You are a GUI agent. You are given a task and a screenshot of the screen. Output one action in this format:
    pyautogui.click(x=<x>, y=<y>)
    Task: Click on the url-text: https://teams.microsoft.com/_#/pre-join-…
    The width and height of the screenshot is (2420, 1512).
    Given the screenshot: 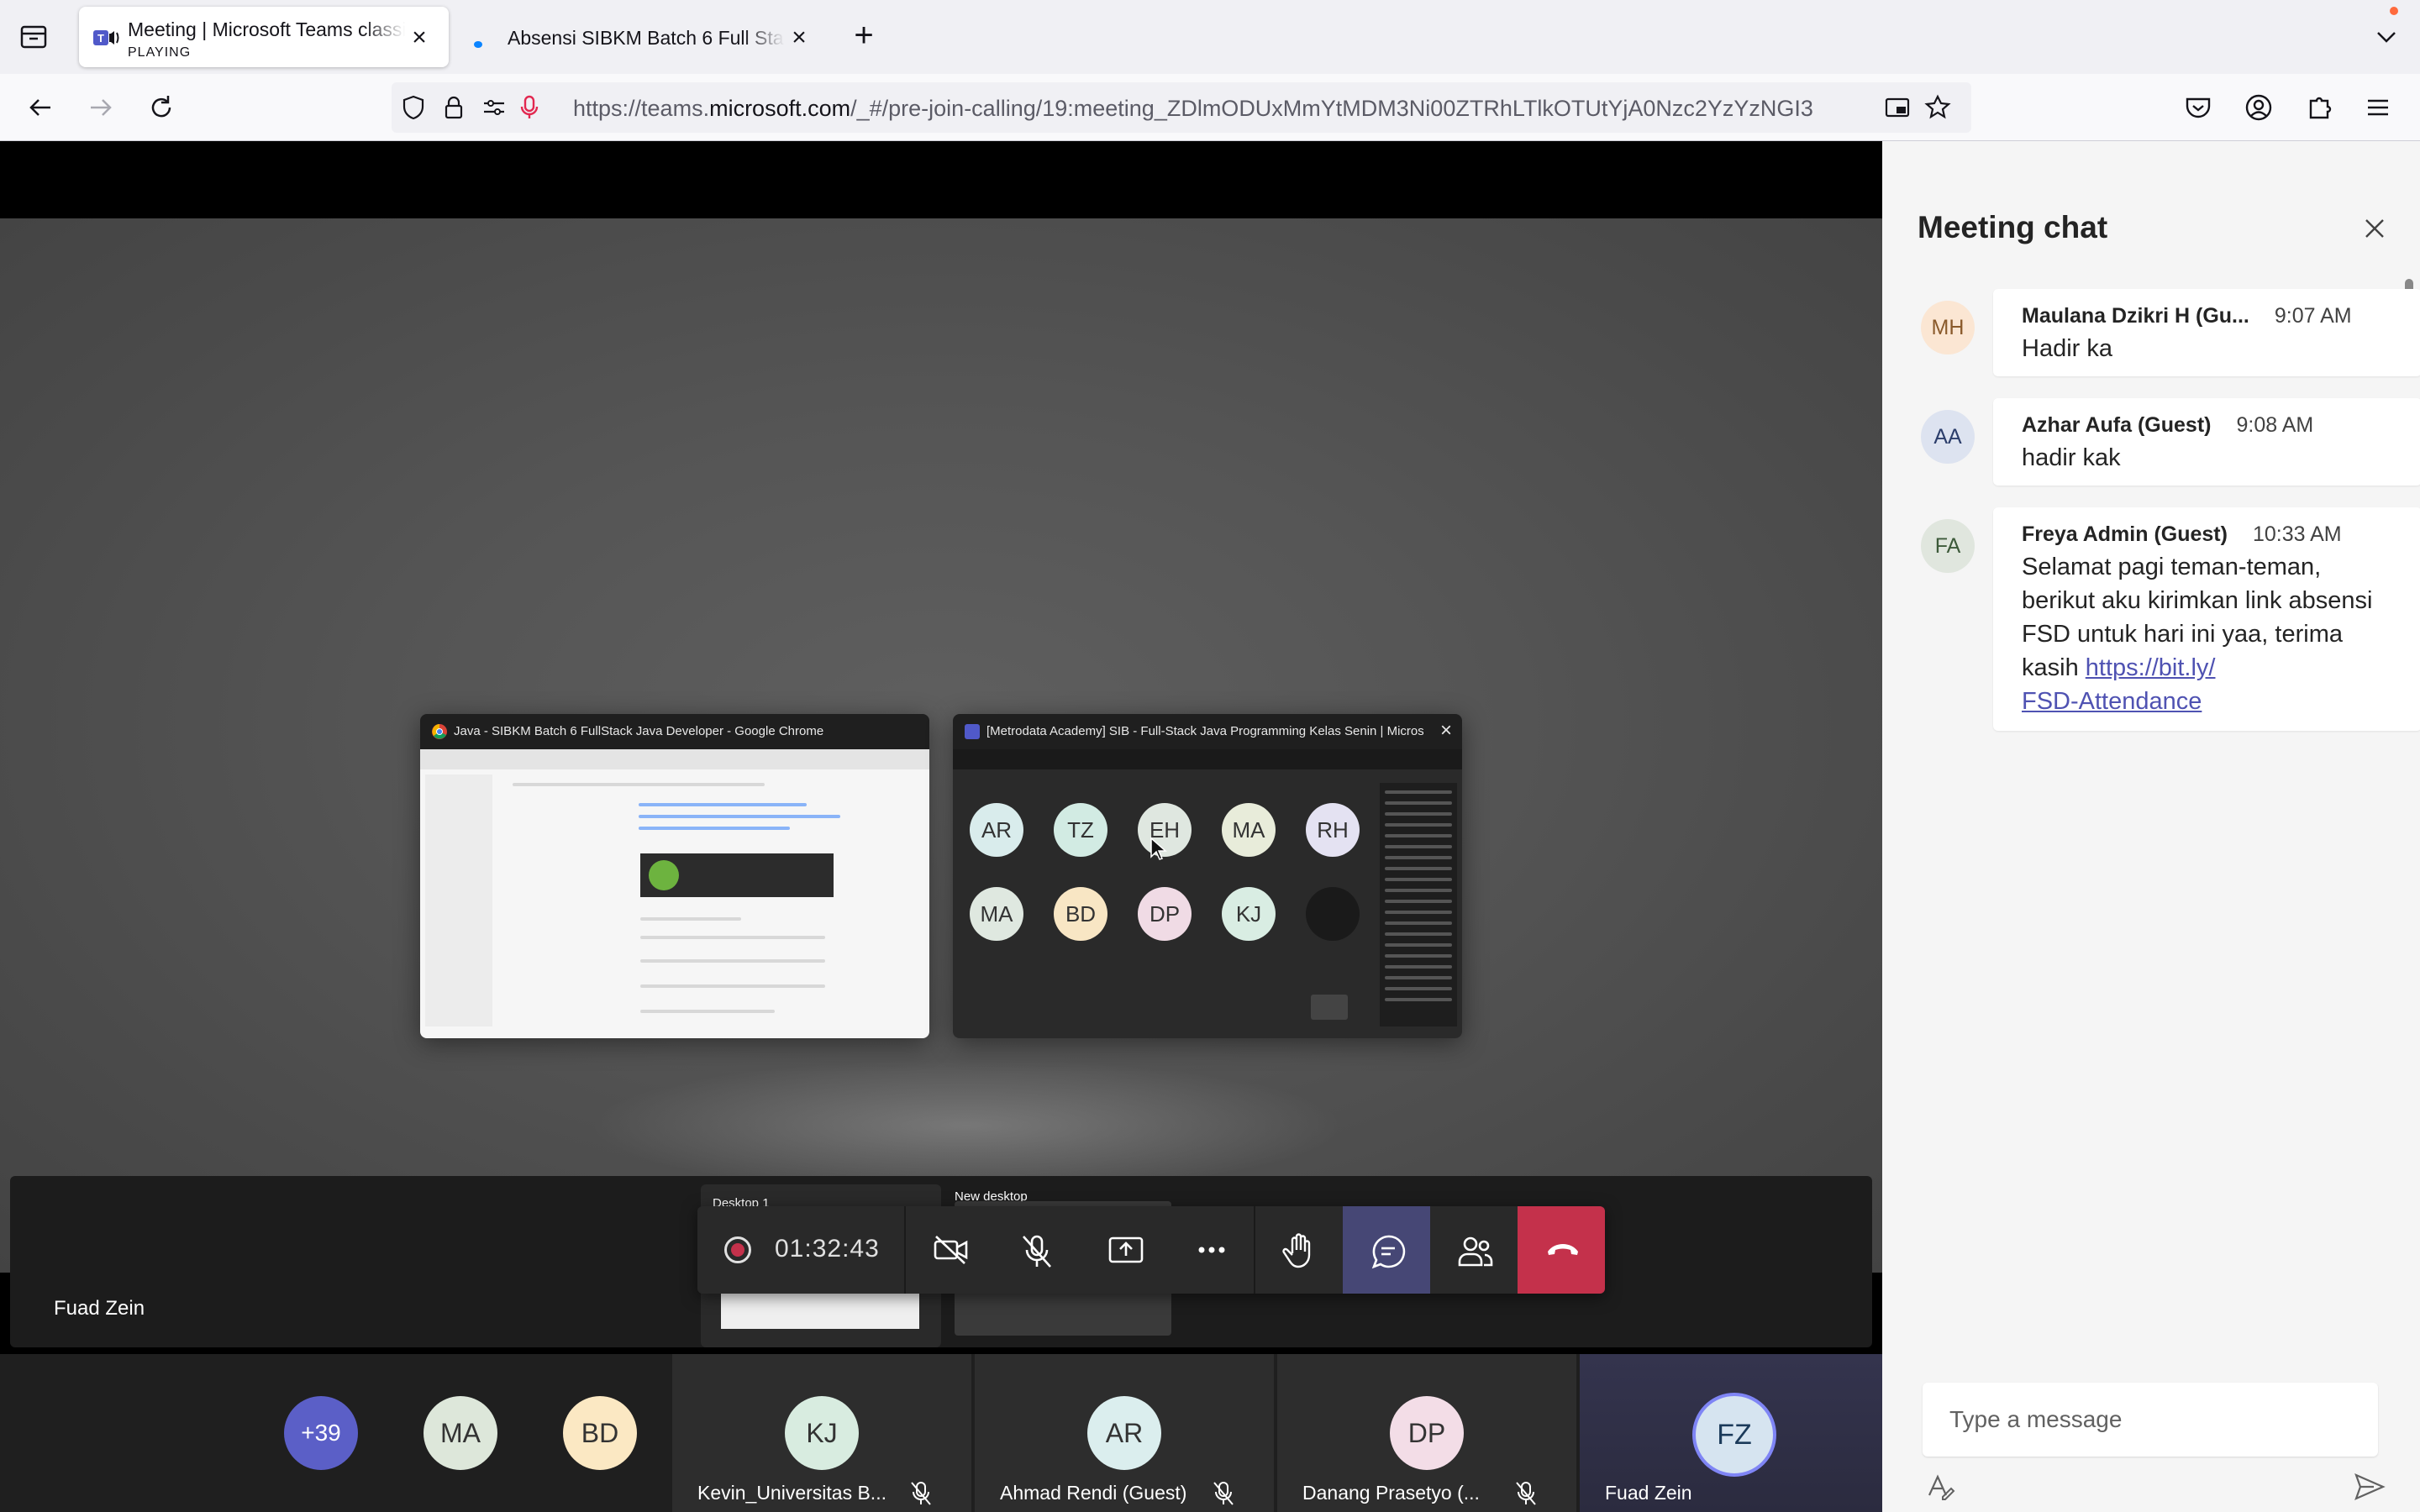 What is the action you would take?
    pyautogui.click(x=1220, y=109)
    